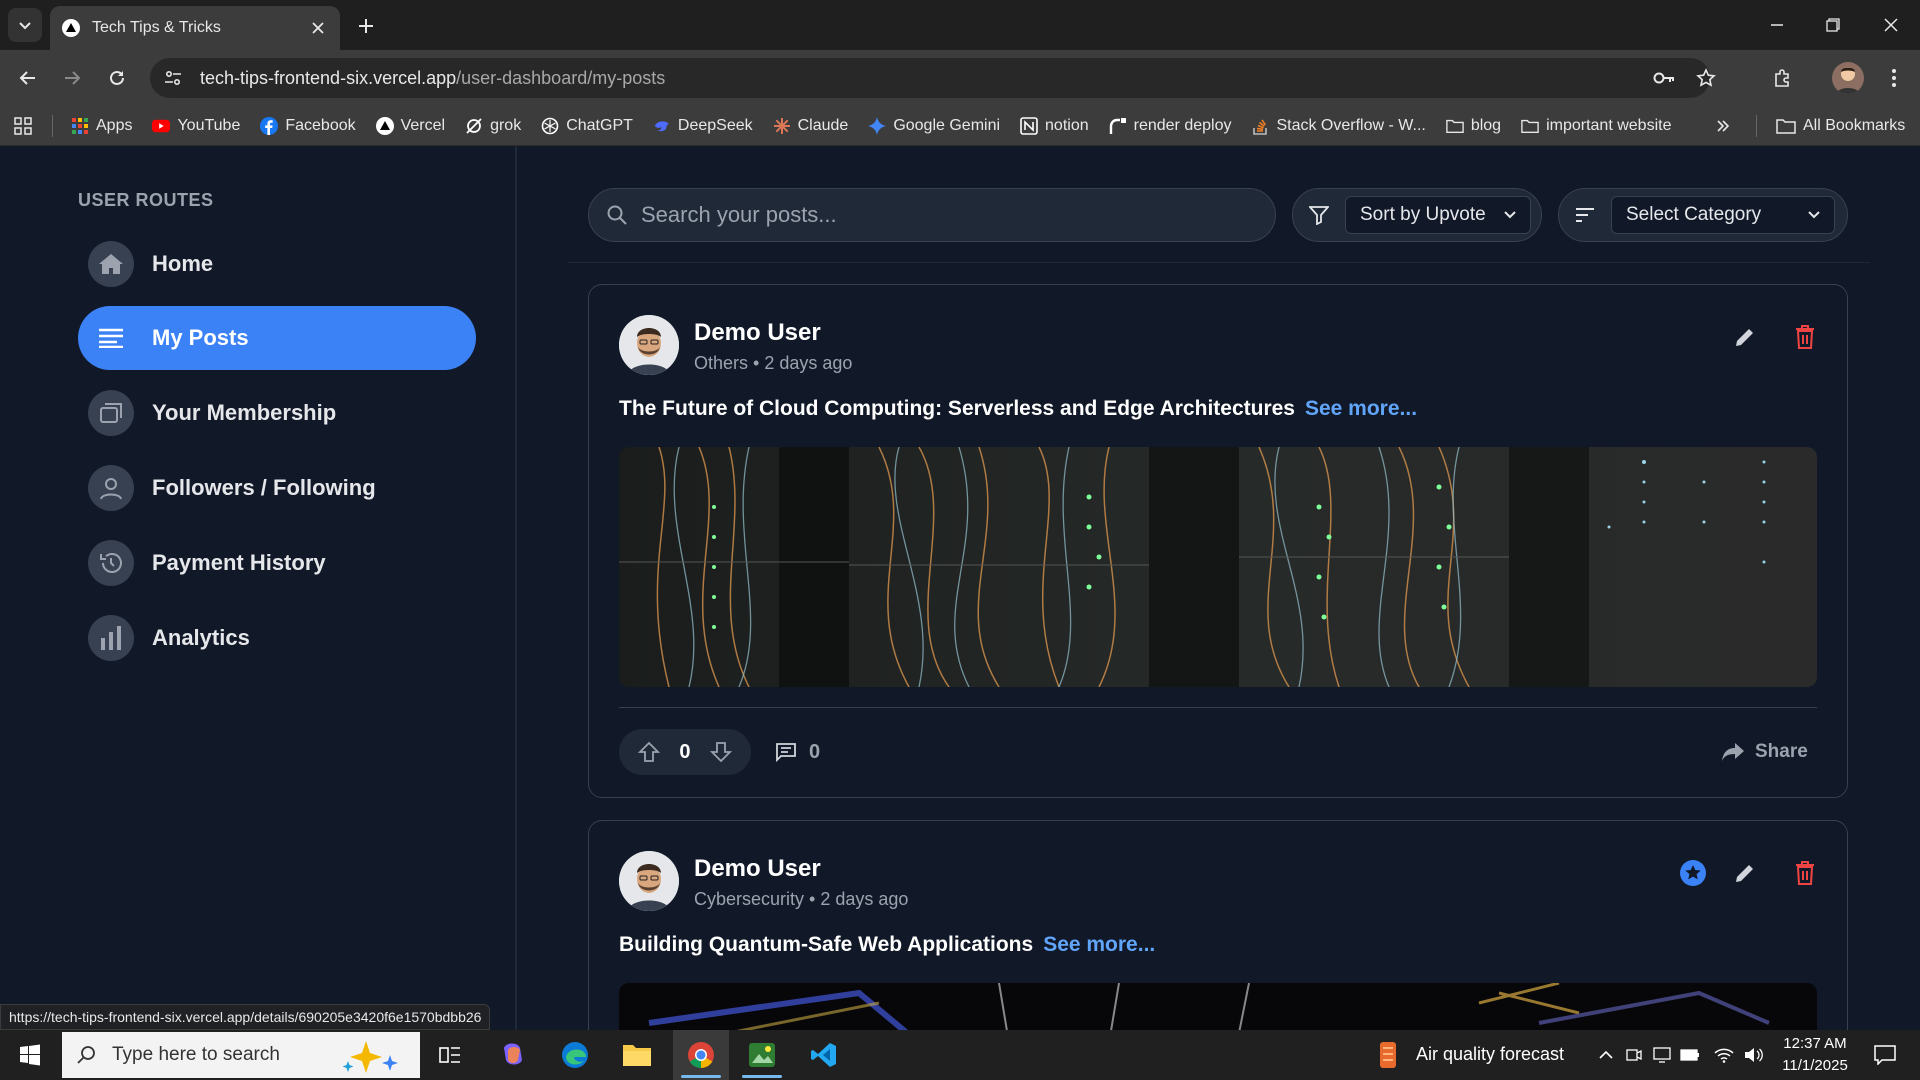  What do you see at coordinates (117, 78) in the screenshot?
I see `reload-button` at bounding box center [117, 78].